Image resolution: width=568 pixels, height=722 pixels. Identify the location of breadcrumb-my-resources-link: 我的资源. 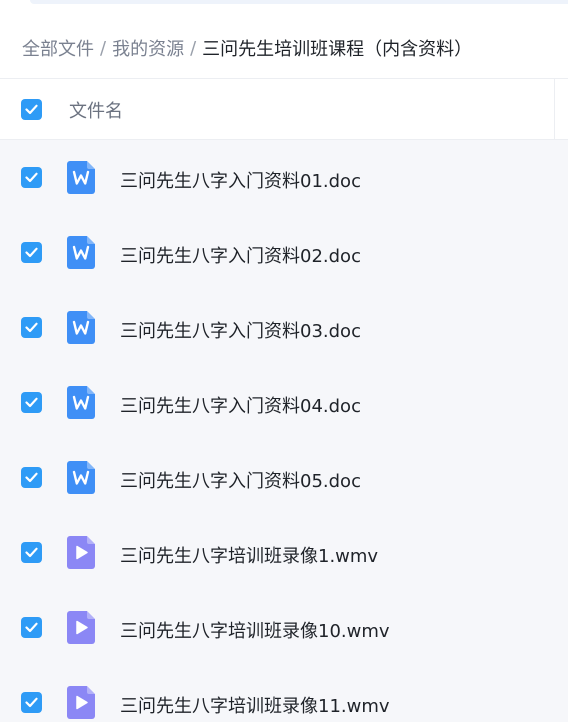
(148, 48).